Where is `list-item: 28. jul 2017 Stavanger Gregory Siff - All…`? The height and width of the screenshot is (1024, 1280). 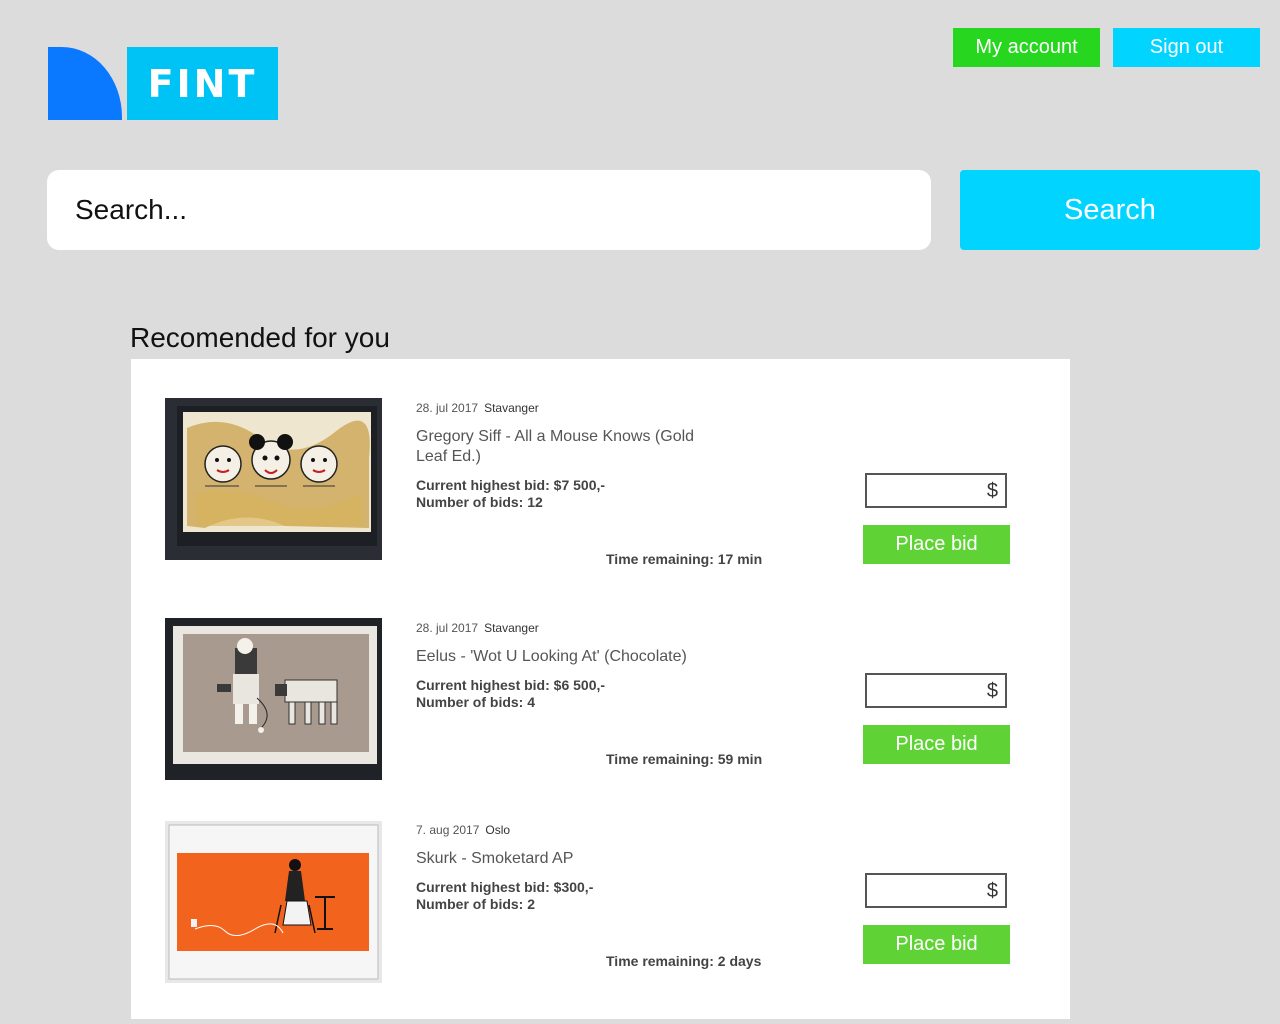
list-item: 28. jul 2017 Stavanger Gregory Siff - All… is located at coordinates (600, 463).